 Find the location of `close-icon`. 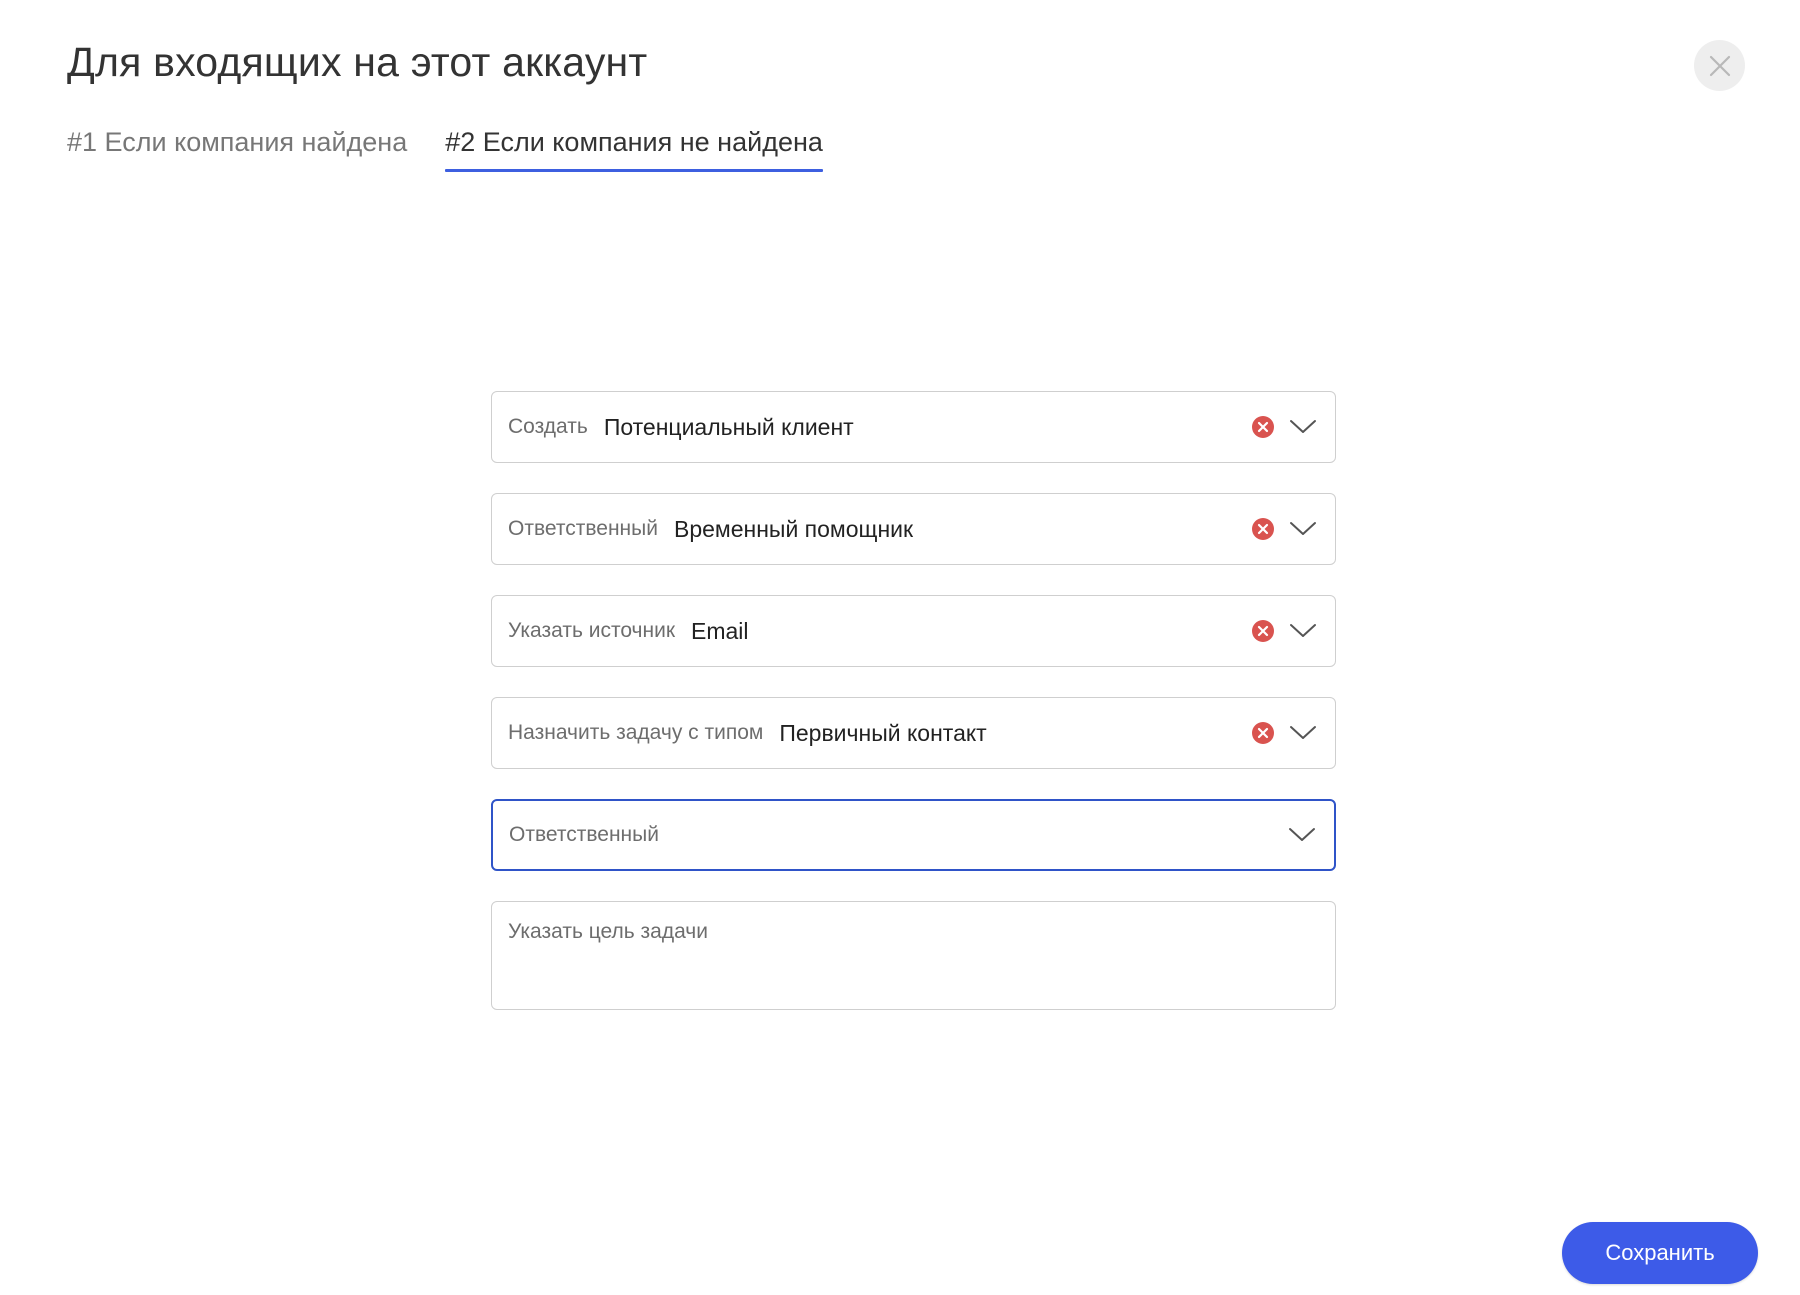

close-icon is located at coordinates (1720, 66).